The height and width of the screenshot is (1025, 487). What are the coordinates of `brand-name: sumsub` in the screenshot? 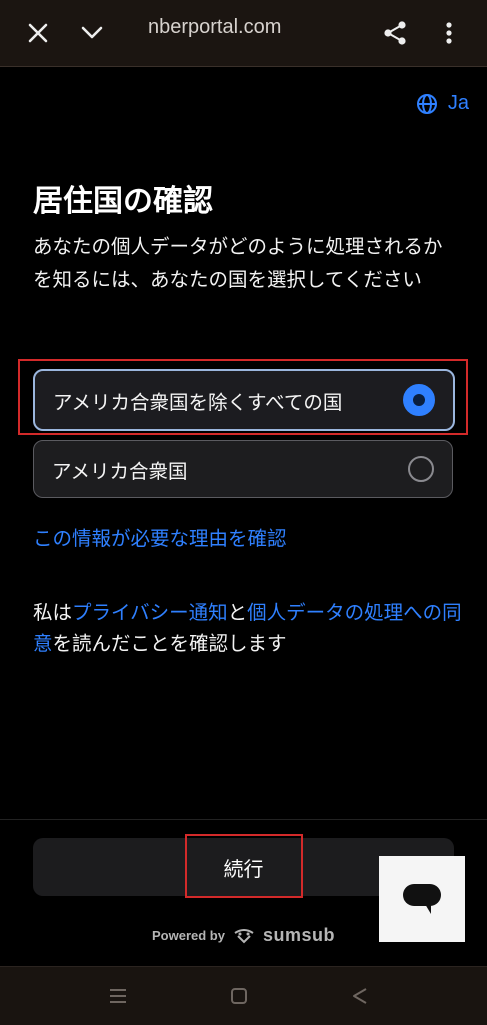 It's located at (298, 935).